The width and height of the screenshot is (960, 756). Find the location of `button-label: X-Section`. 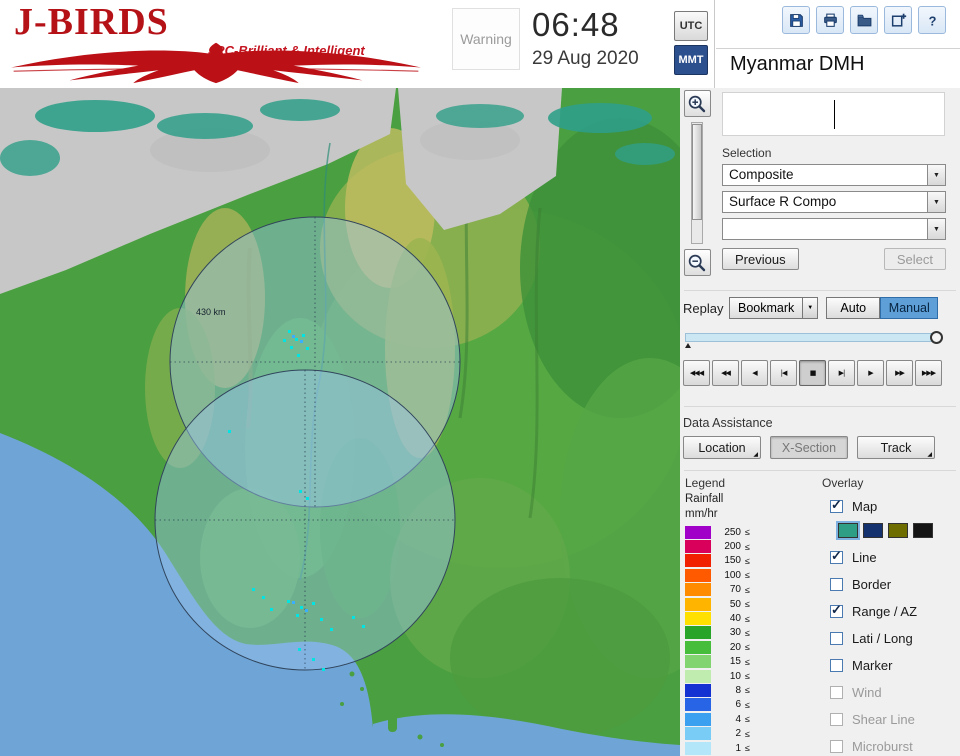

button-label: X-Section is located at coordinates (809, 447).